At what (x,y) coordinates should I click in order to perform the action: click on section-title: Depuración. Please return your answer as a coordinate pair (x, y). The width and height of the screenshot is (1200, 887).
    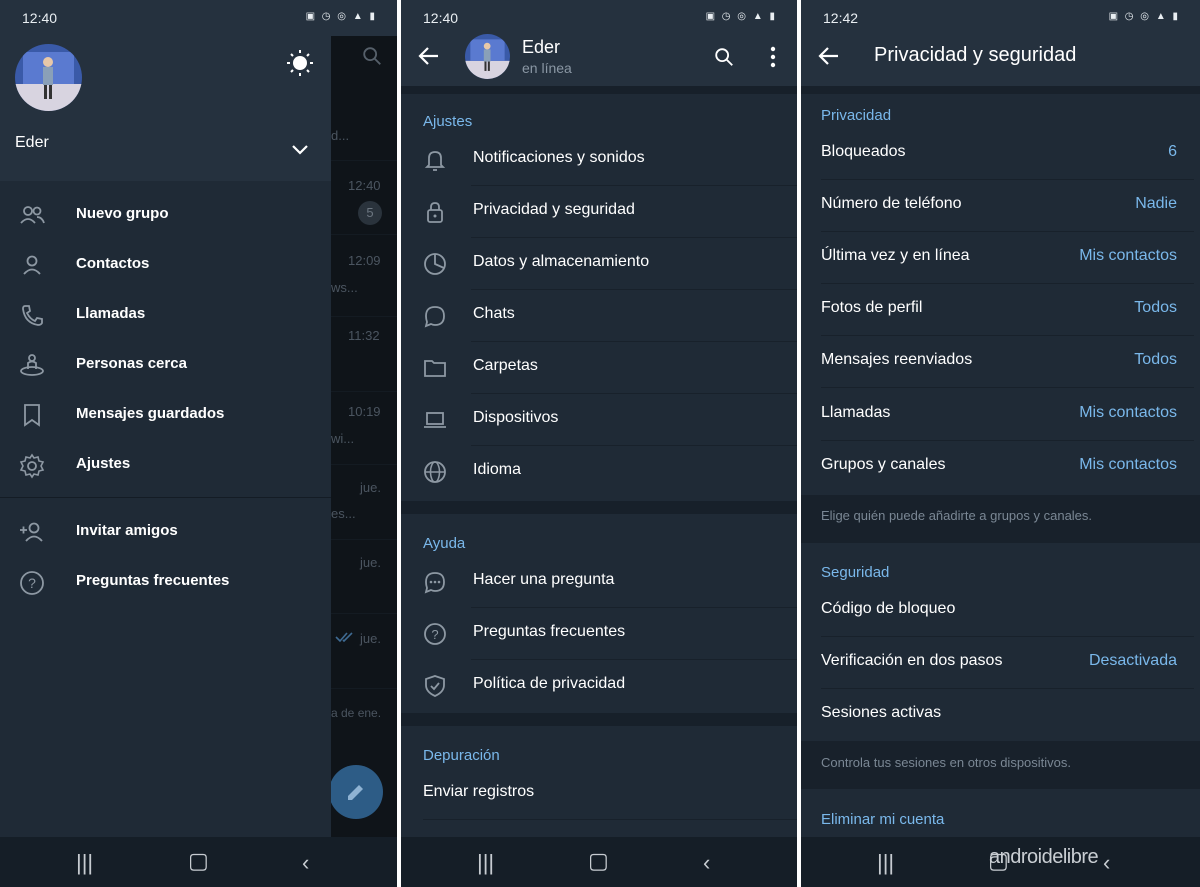
    Looking at the image, I should click on (461, 755).